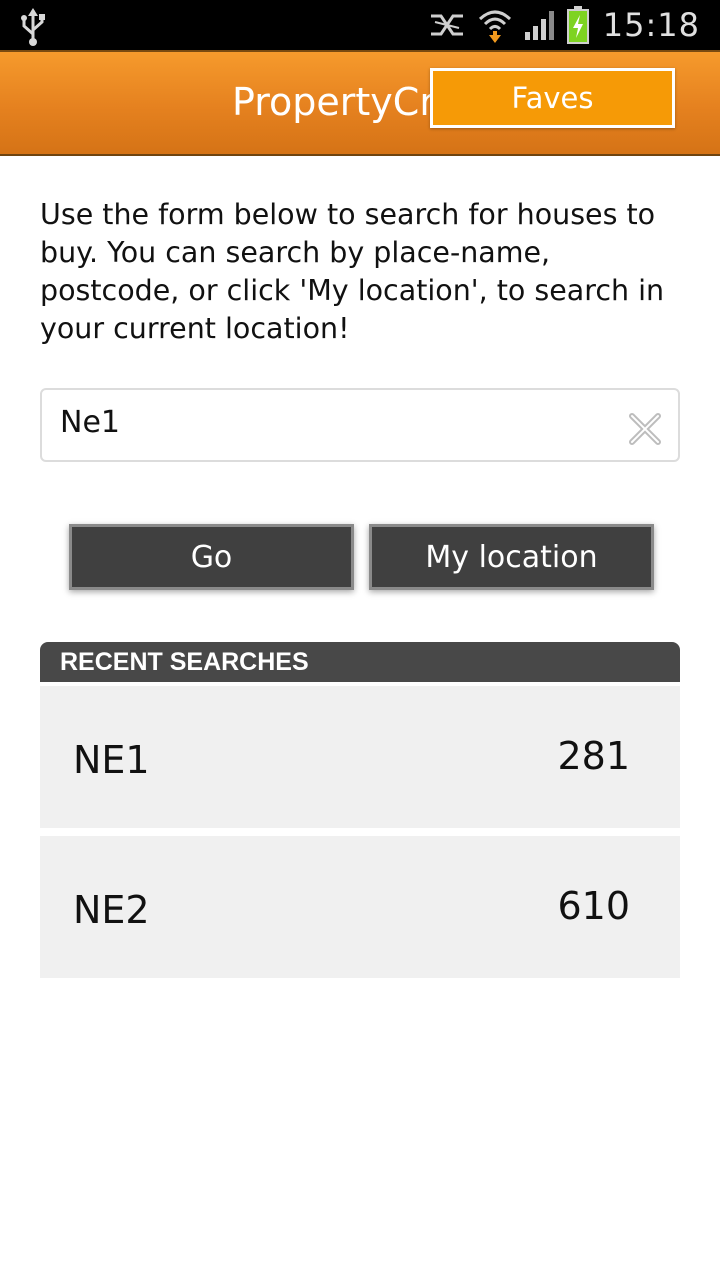  Describe the element at coordinates (593, 906) in the screenshot. I see `recent-search-count: 610` at that location.